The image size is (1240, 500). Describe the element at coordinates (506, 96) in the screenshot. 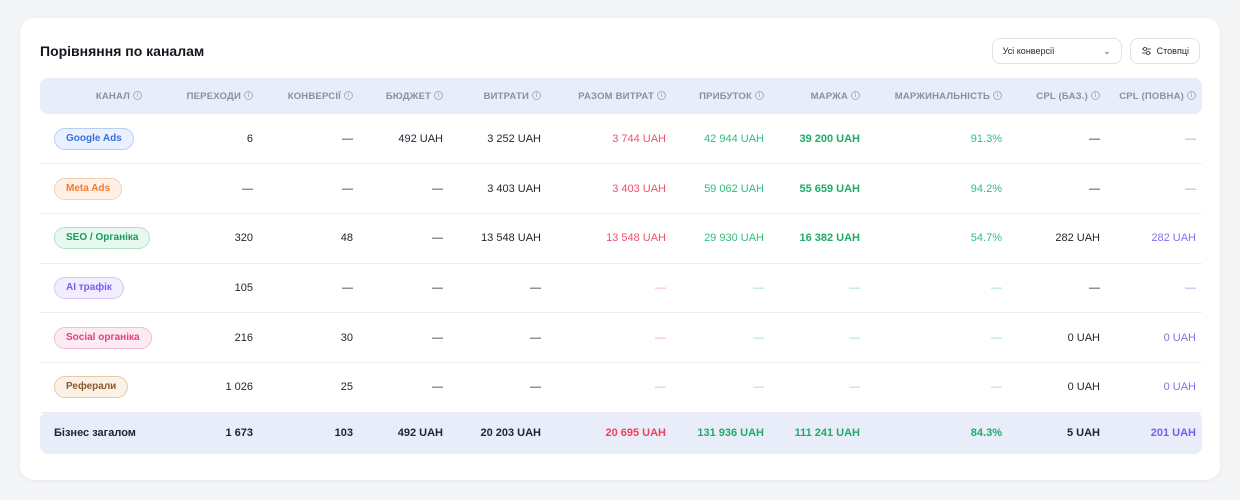

I see `column-header-label: ВИТРАТИ` at that location.